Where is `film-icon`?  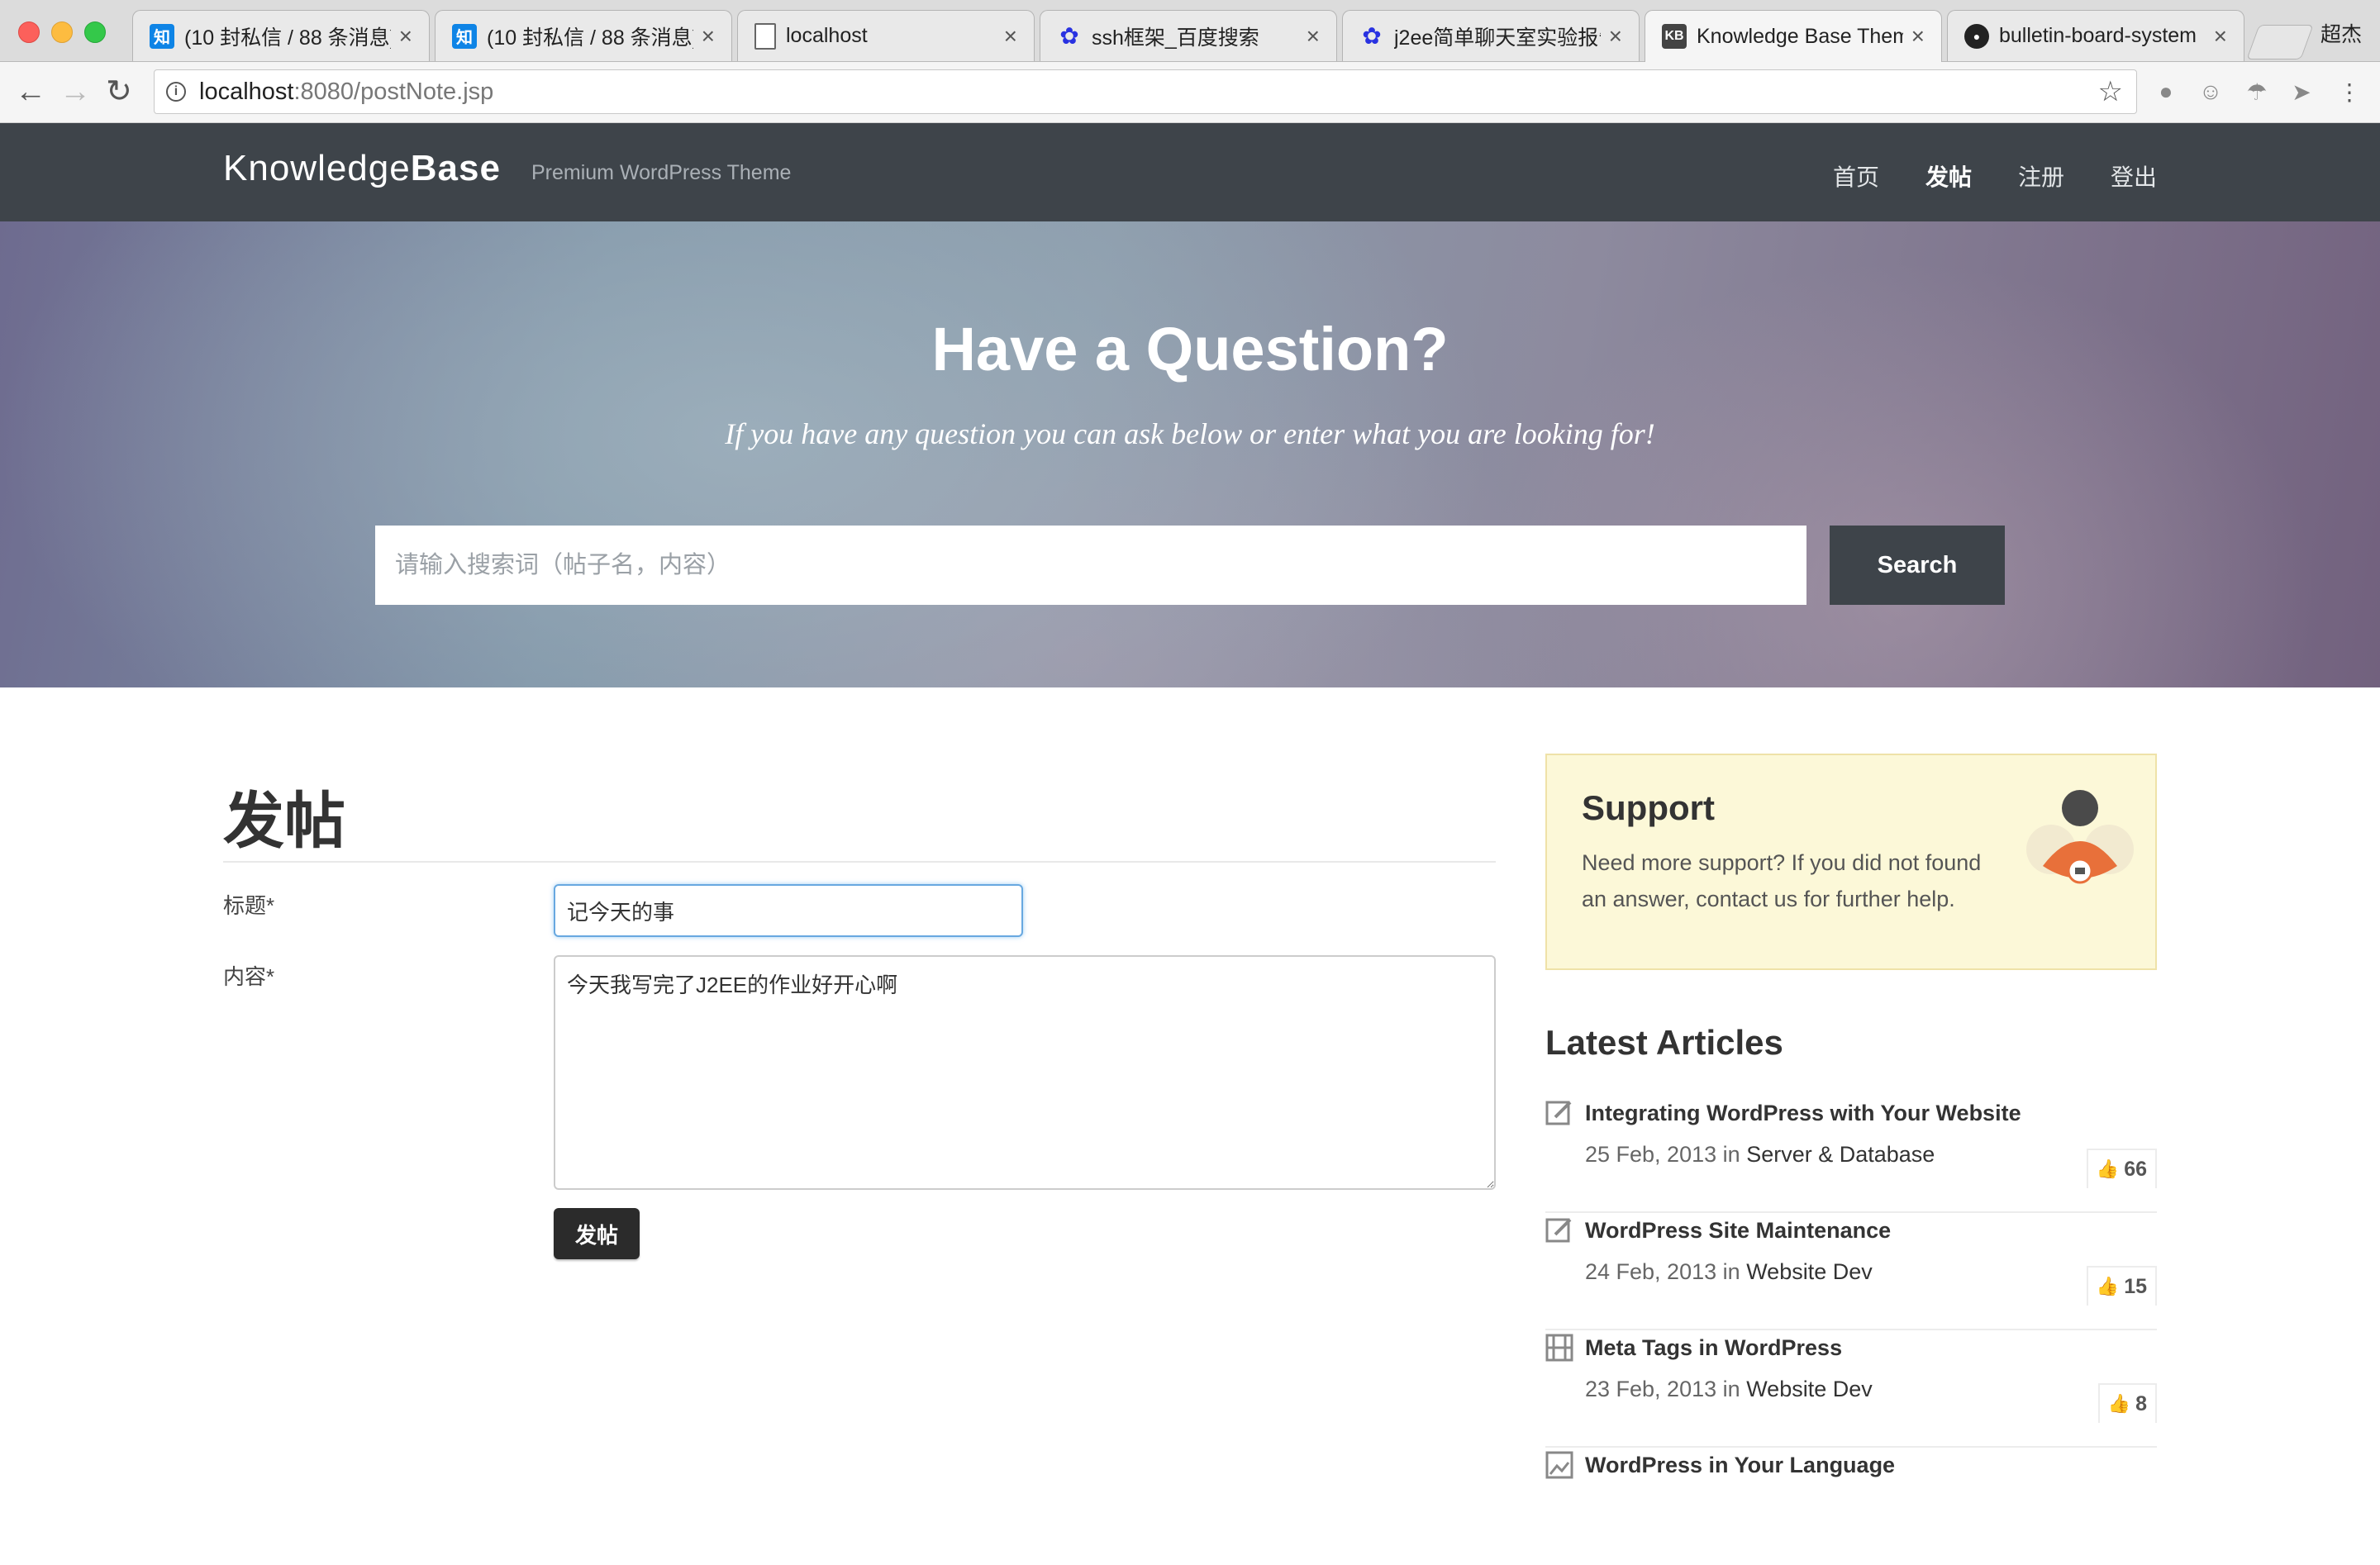 film-icon is located at coordinates (1559, 1348).